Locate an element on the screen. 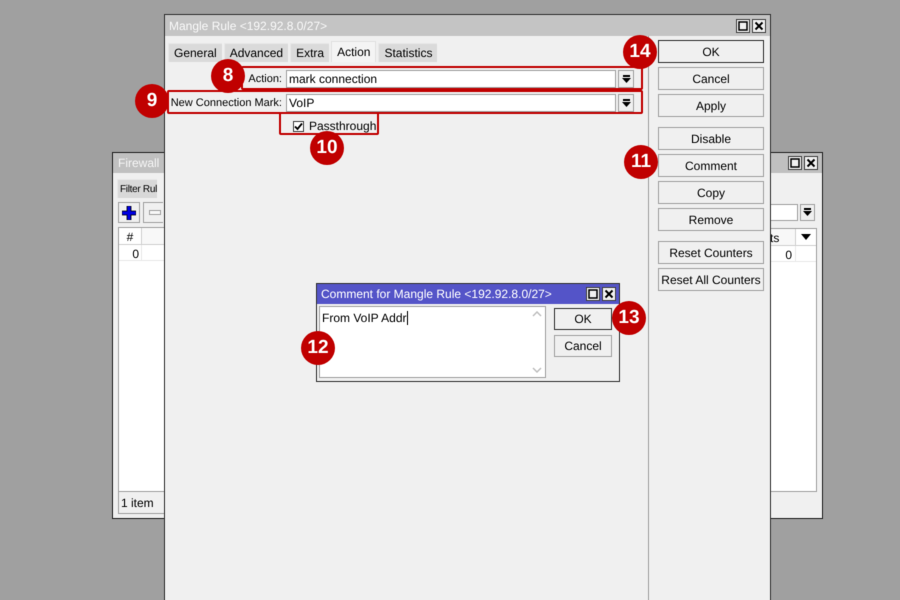 The width and height of the screenshot is (900, 600). status-text: 1 item is located at coordinates (141, 502).